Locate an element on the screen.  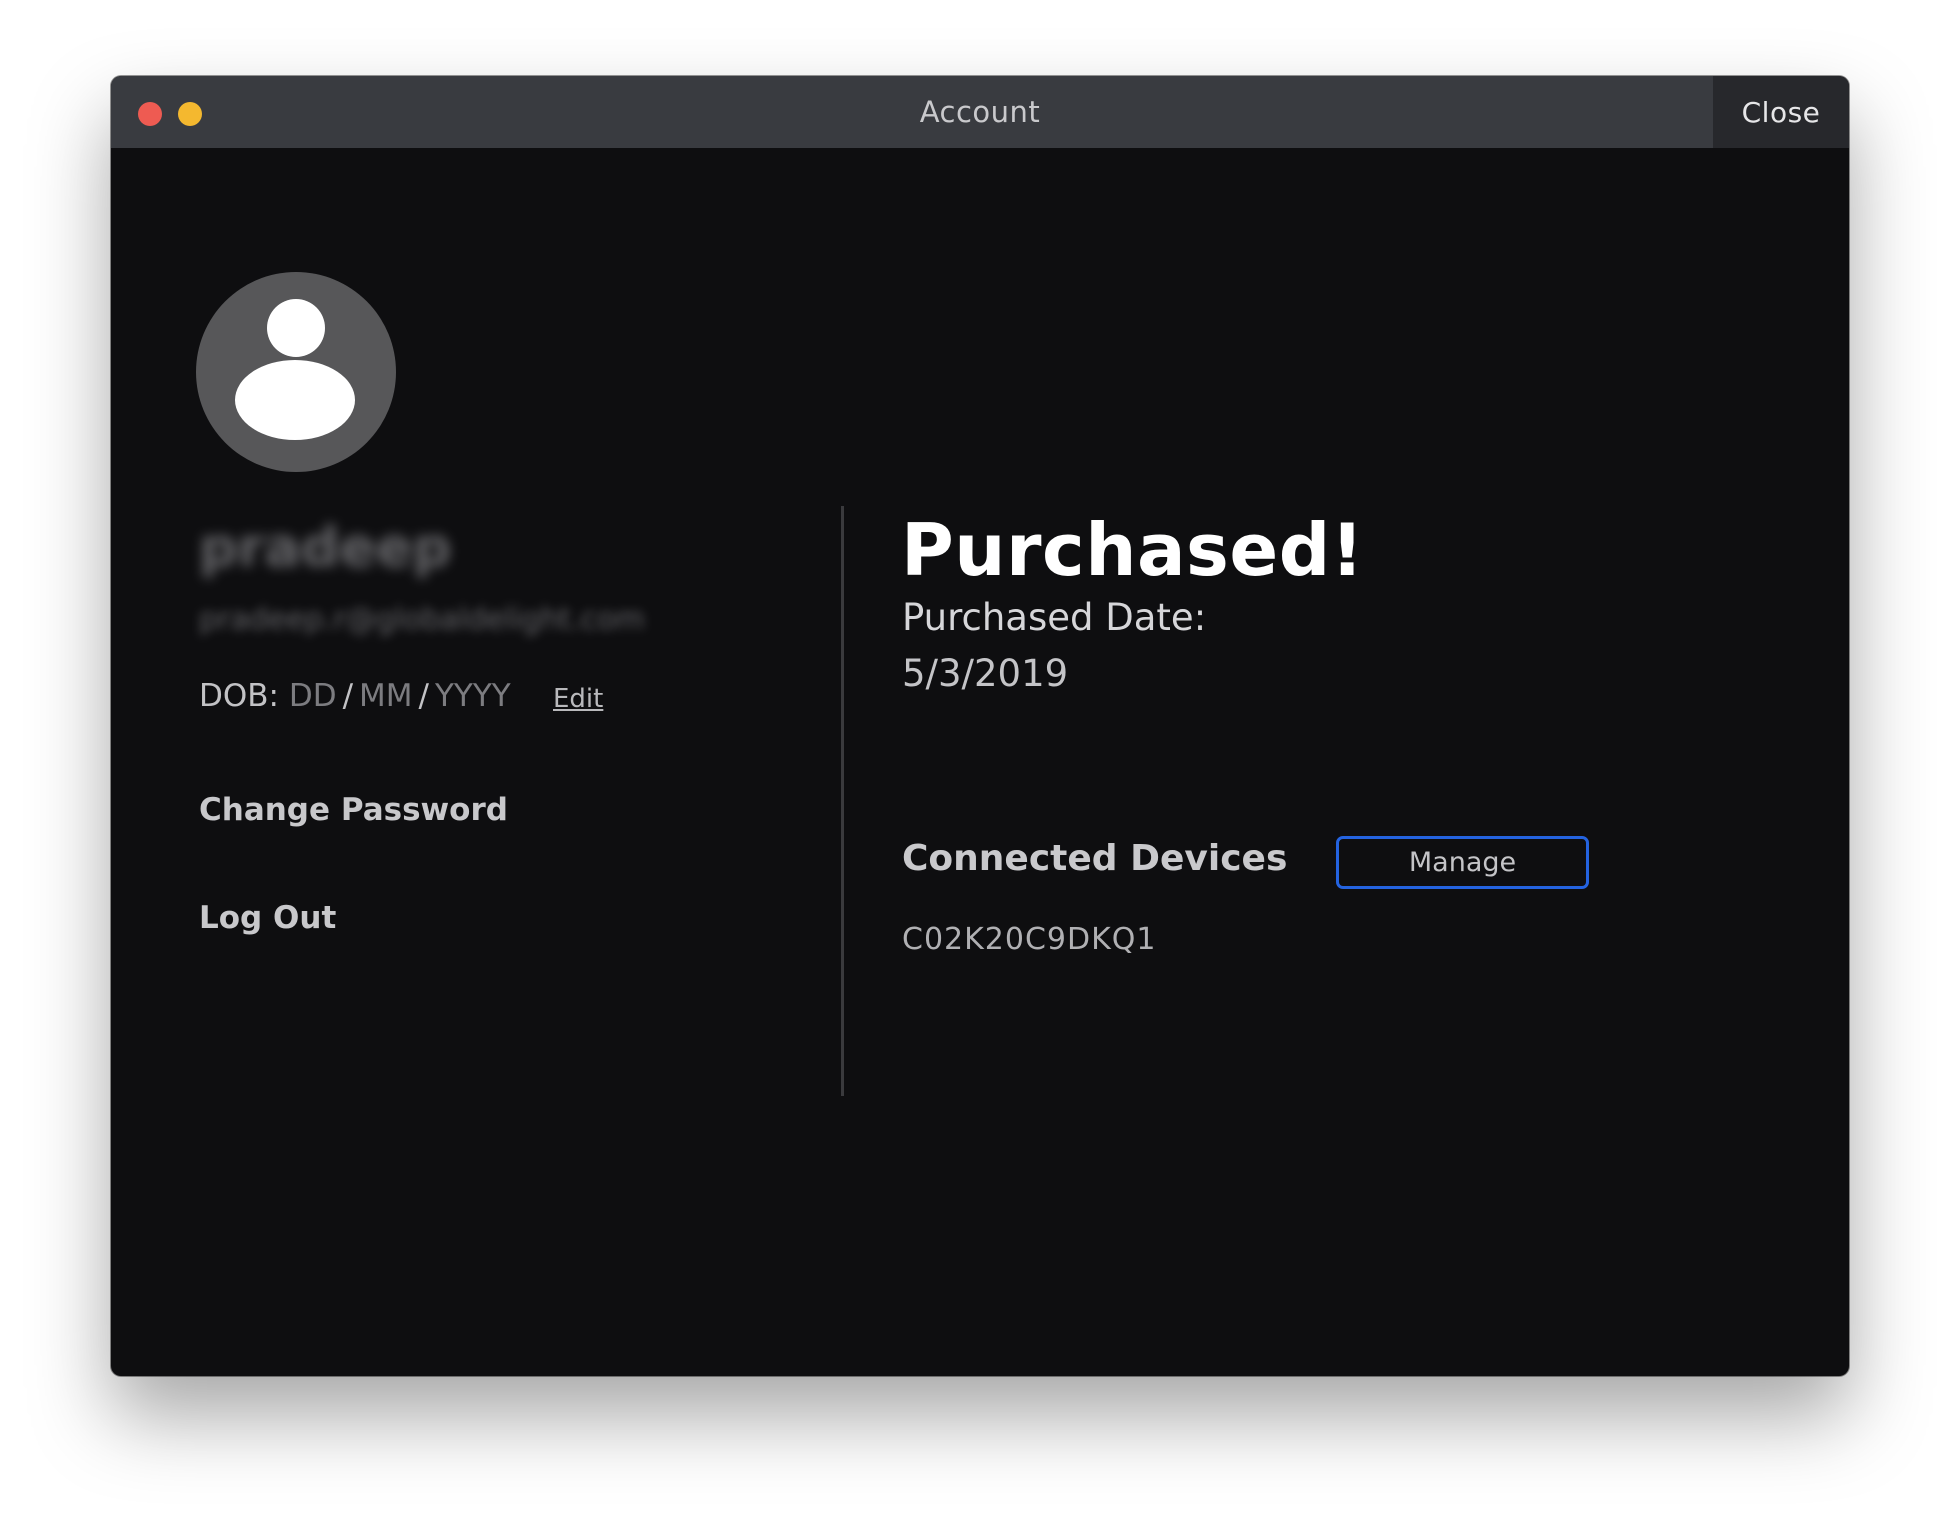
change-password-link: Change Password is located at coordinates (353, 810).